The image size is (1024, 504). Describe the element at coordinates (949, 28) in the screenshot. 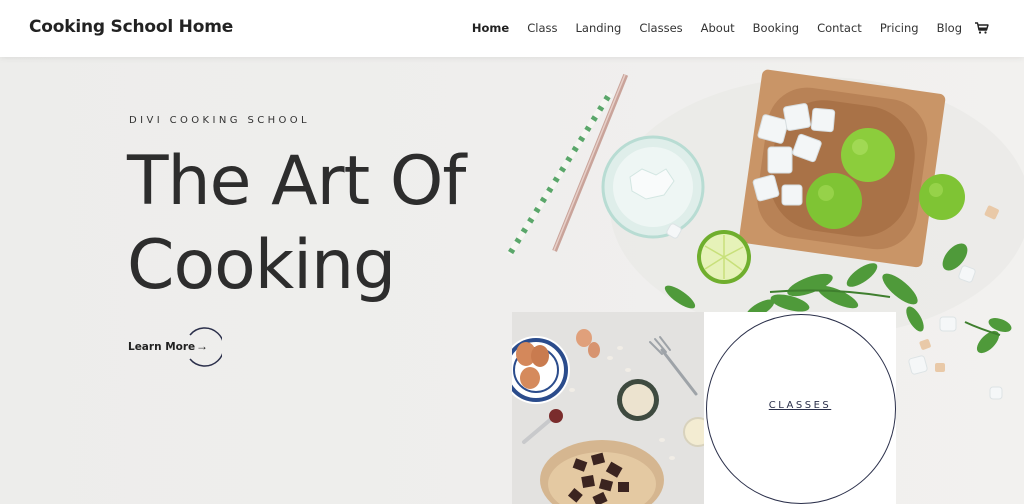

I see `nav-blog: Blog` at that location.